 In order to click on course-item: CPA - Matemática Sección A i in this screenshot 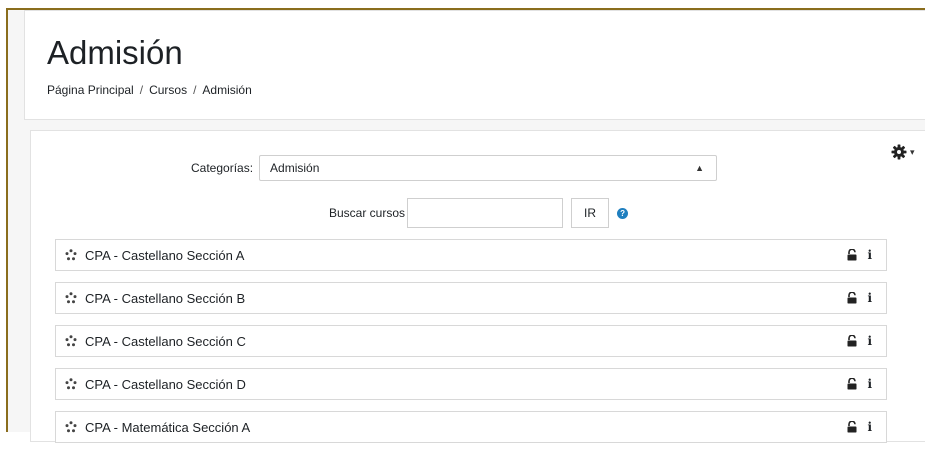, I will do `click(471, 427)`.